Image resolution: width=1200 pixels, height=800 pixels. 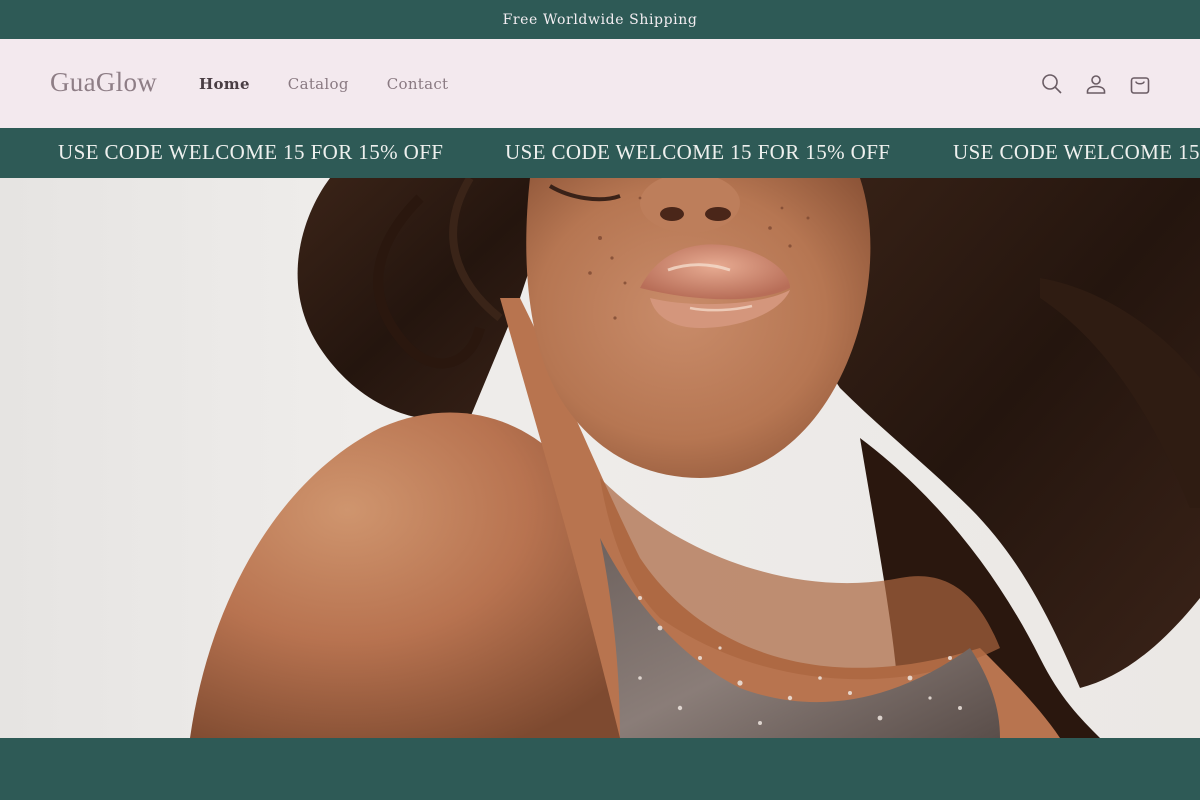 What do you see at coordinates (600, 83) in the screenshot?
I see `site-header: GuaGlow Home Catalog Contact` at bounding box center [600, 83].